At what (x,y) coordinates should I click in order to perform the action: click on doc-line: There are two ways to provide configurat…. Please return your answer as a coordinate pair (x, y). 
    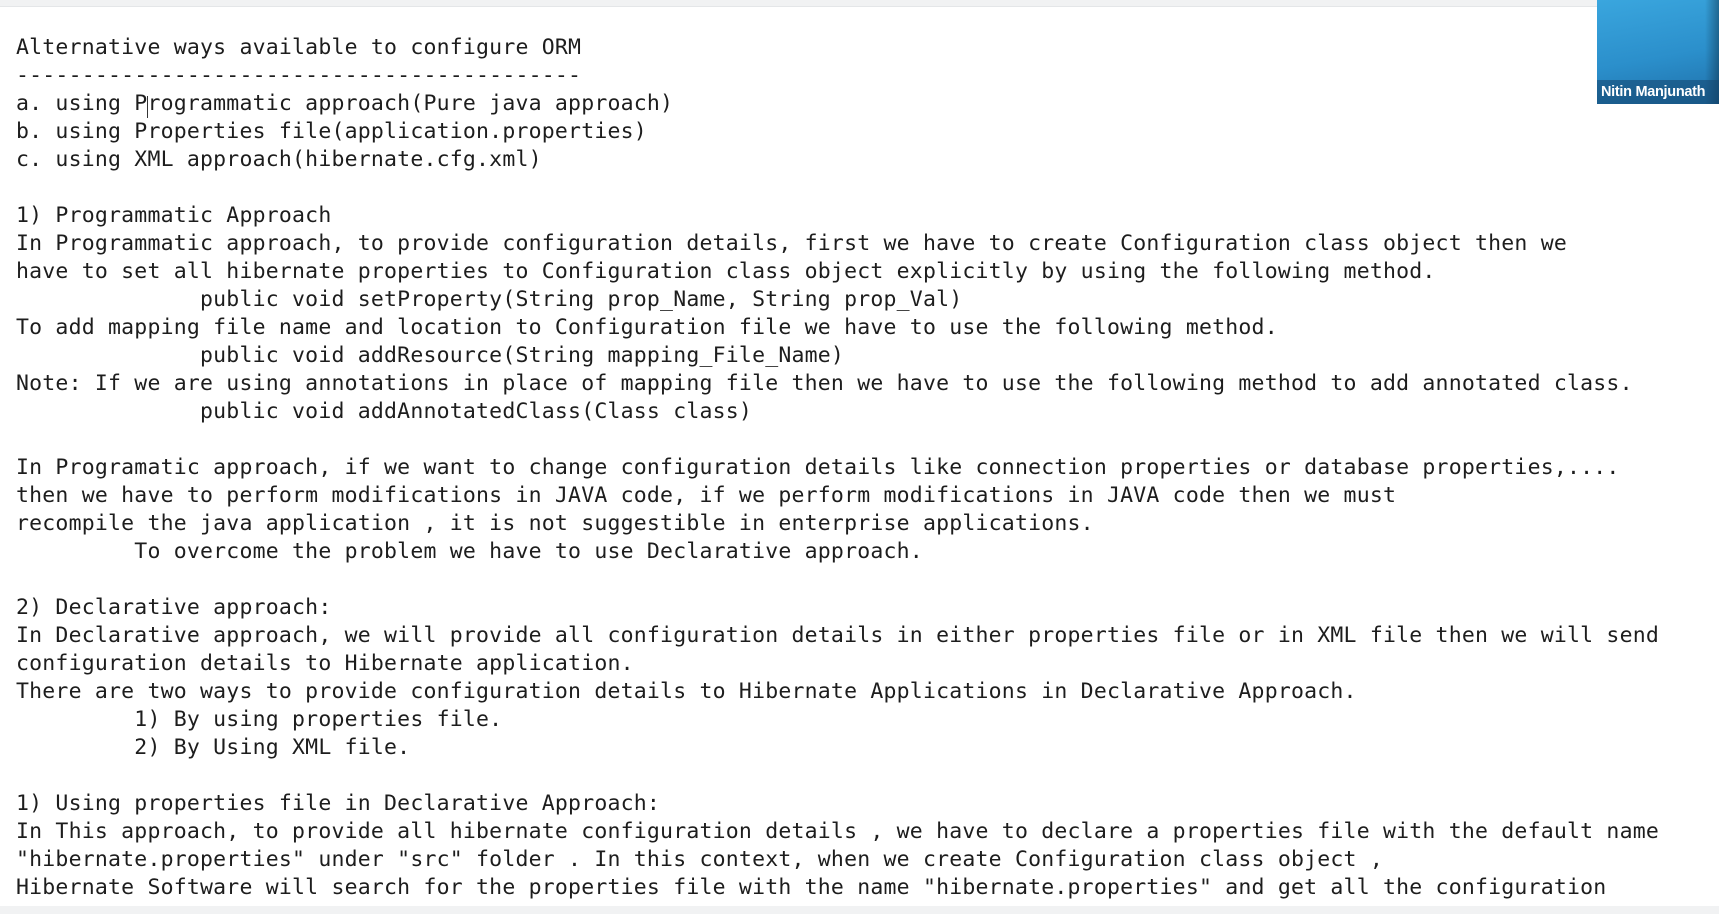
    Looking at the image, I should click on (686, 691).